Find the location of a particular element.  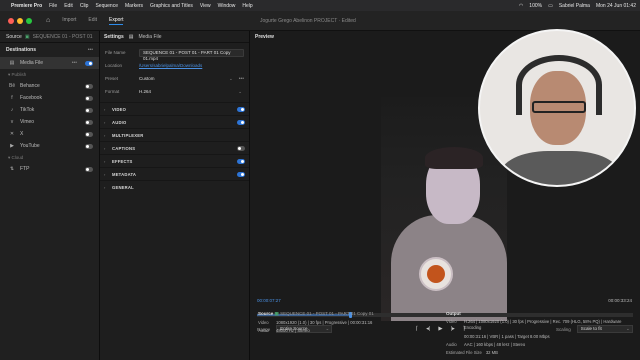

section-video: › VIDEO is located at coordinates (174, 108).